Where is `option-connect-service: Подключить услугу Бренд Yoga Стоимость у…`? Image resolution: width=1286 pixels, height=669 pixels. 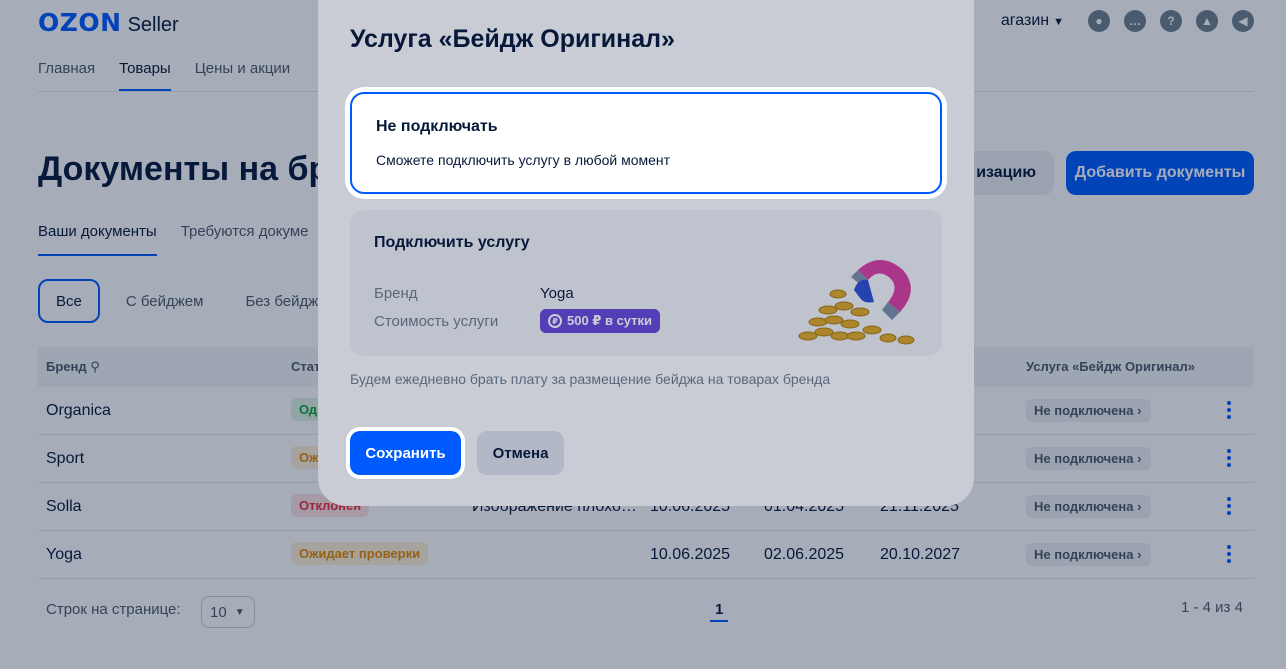 option-connect-service: Подключить услугу Бренд Yoga Стоимость у… is located at coordinates (646, 283).